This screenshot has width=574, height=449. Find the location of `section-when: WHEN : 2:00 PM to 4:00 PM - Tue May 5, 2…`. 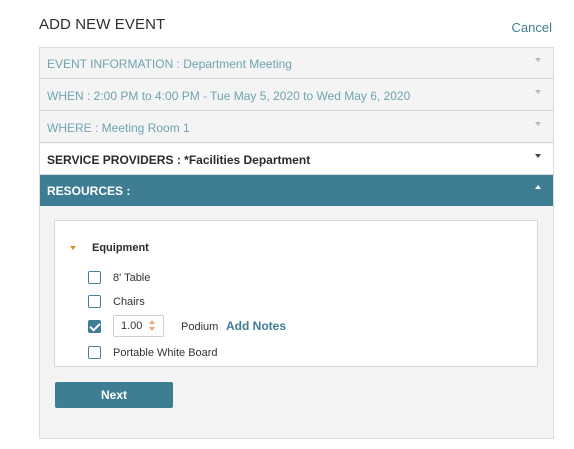

section-when: WHEN : 2:00 PM to 4:00 PM - Tue May 5, 2… is located at coordinates (296, 95).